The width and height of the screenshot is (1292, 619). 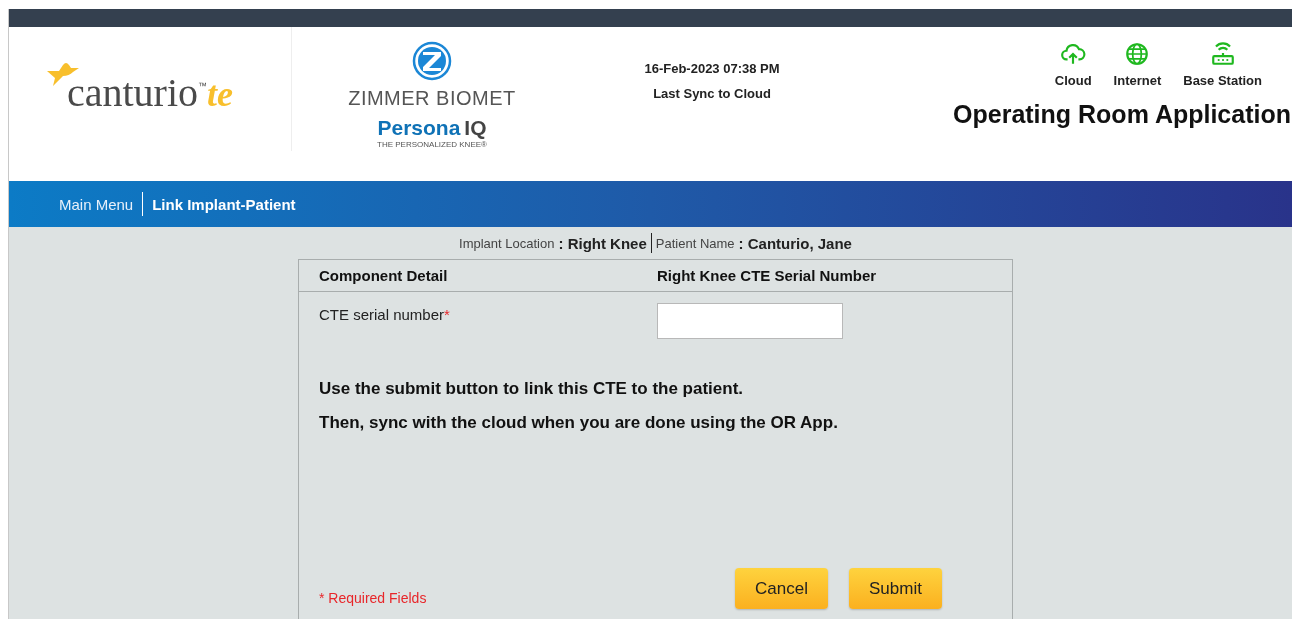 I want to click on globe-icon, so click(x=1137, y=54).